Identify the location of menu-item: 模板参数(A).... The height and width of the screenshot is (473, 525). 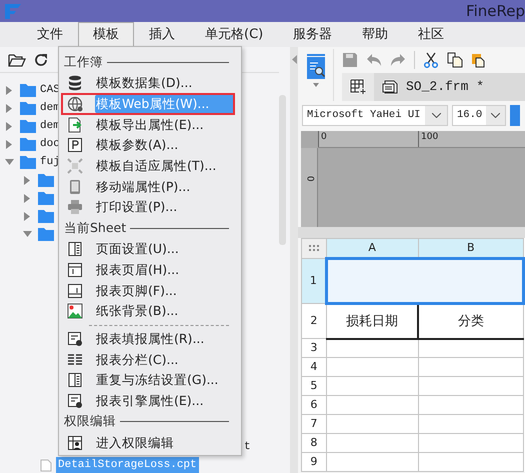
(139, 145).